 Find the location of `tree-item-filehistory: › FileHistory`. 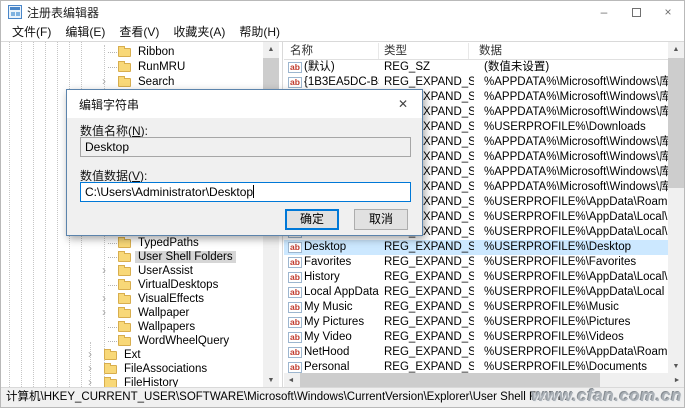

tree-item-filehistory: › FileHistory is located at coordinates (132, 381).